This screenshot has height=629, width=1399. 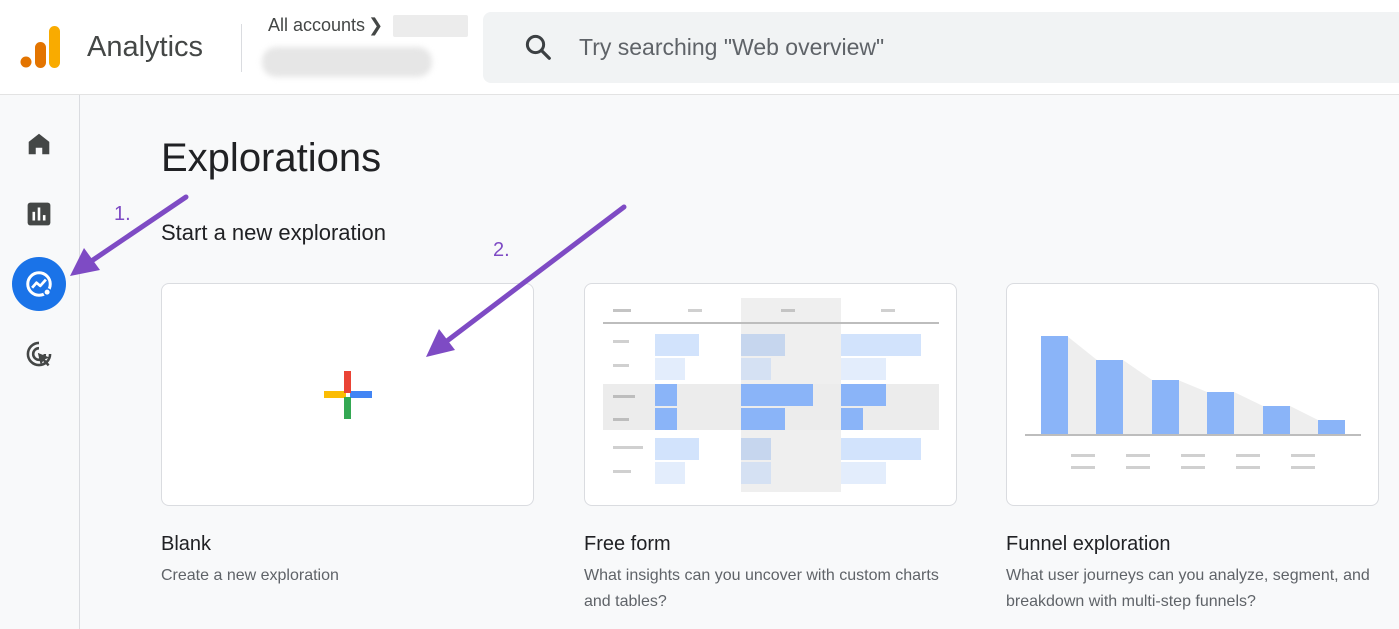 I want to click on reports-icon, so click(x=39, y=214).